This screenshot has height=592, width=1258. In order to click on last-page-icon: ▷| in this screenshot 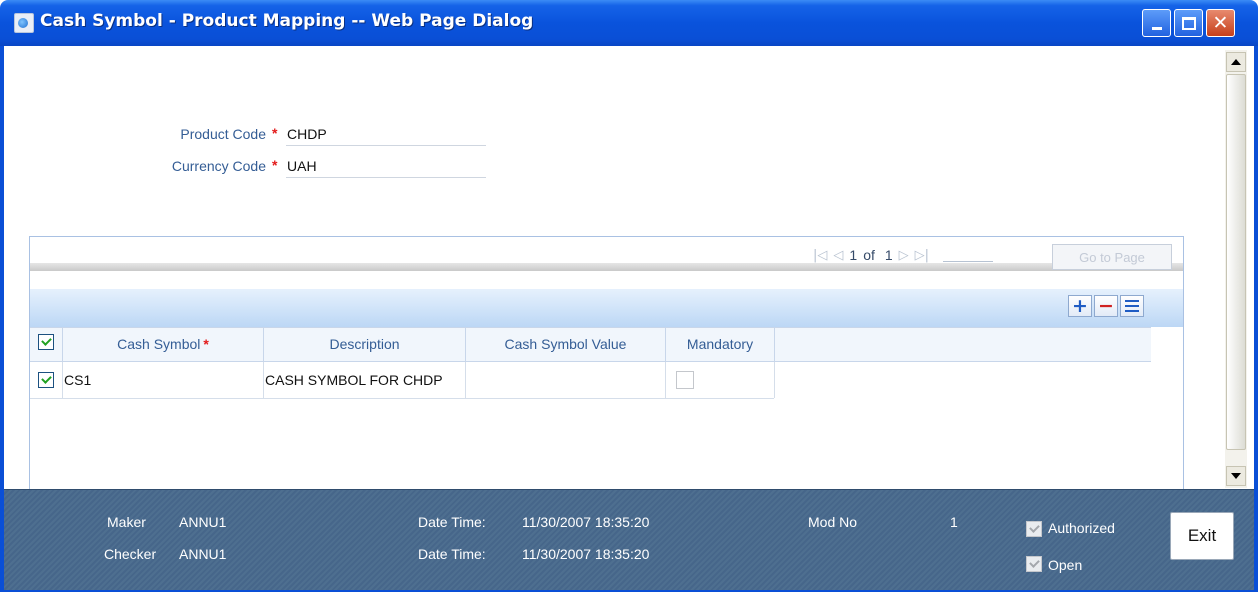, I will do `click(922, 255)`.